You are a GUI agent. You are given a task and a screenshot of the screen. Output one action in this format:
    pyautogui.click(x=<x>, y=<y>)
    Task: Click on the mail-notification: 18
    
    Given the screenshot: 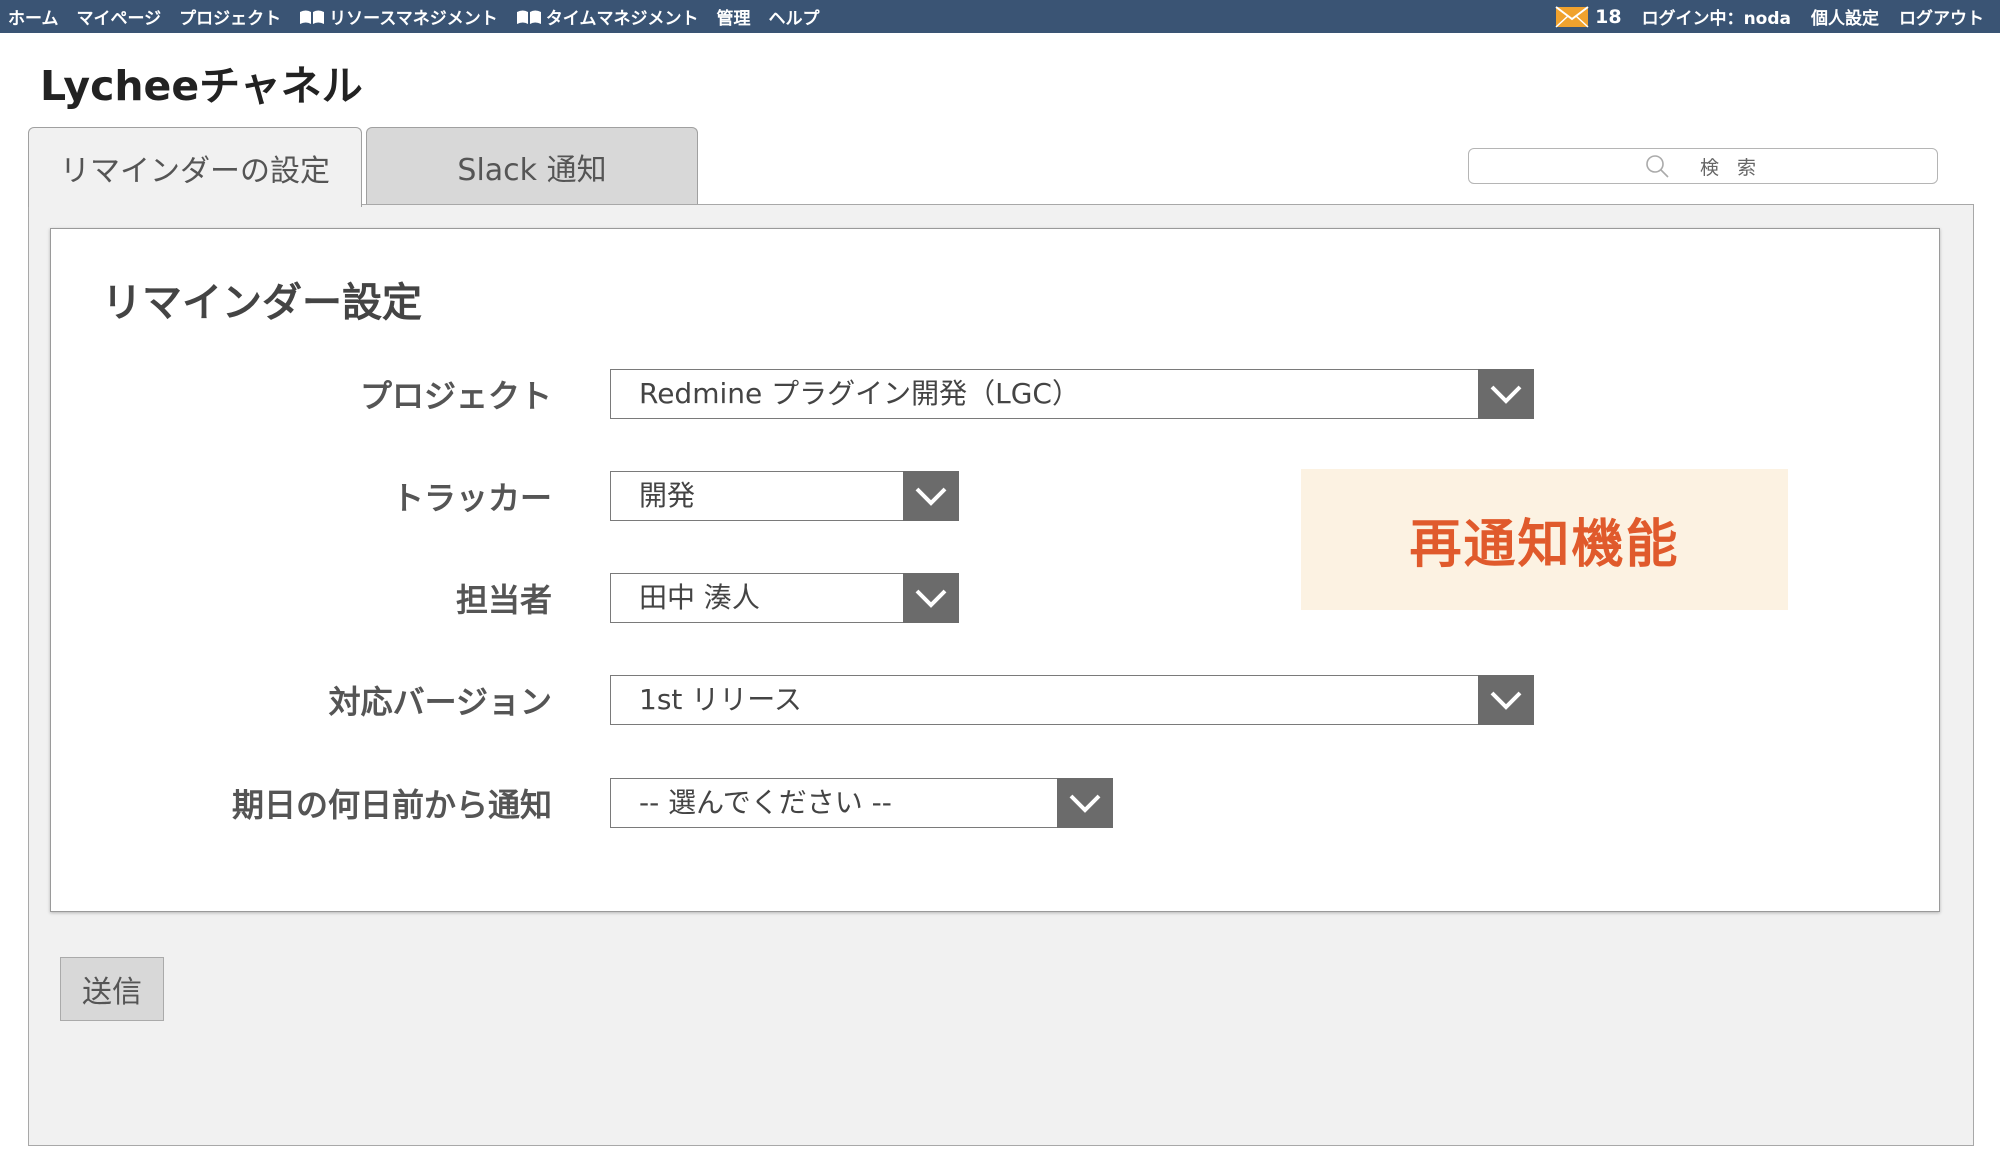 What is the action you would take?
    pyautogui.click(x=1588, y=17)
    